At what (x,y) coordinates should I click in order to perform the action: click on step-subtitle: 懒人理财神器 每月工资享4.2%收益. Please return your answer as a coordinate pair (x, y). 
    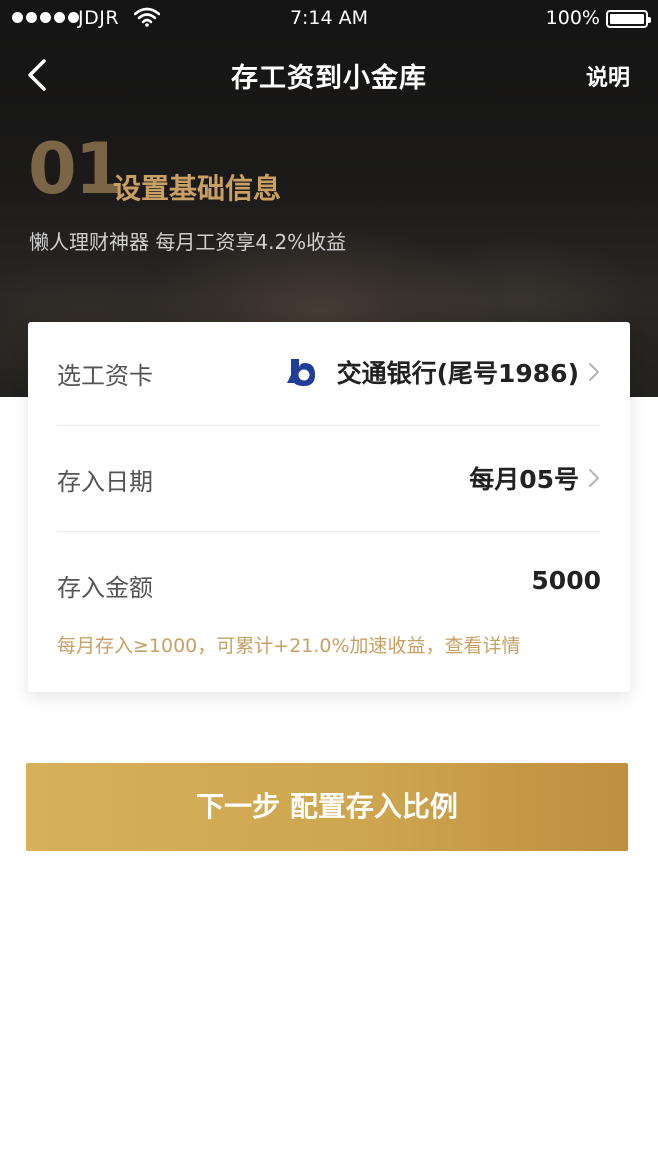
    Looking at the image, I should click on (188, 242).